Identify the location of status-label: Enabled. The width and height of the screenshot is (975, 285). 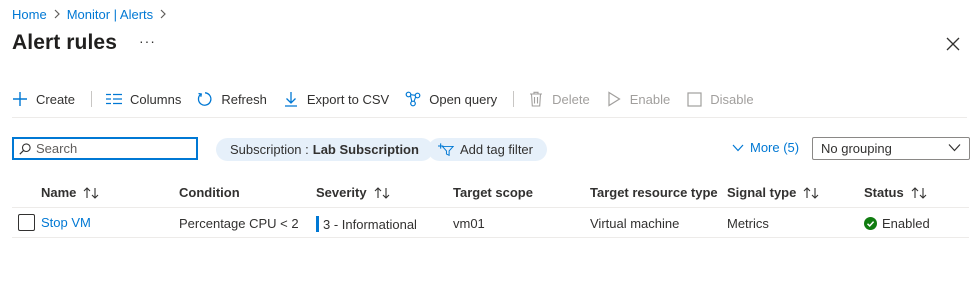
(906, 223).